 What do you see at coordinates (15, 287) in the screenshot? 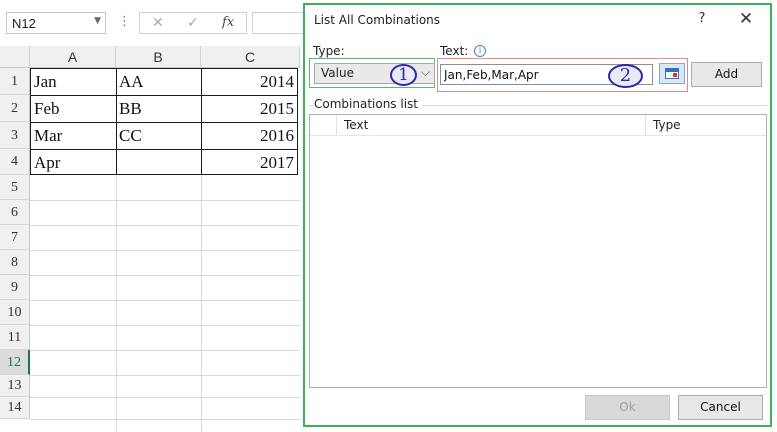
I see `row-header-9: 9` at bounding box center [15, 287].